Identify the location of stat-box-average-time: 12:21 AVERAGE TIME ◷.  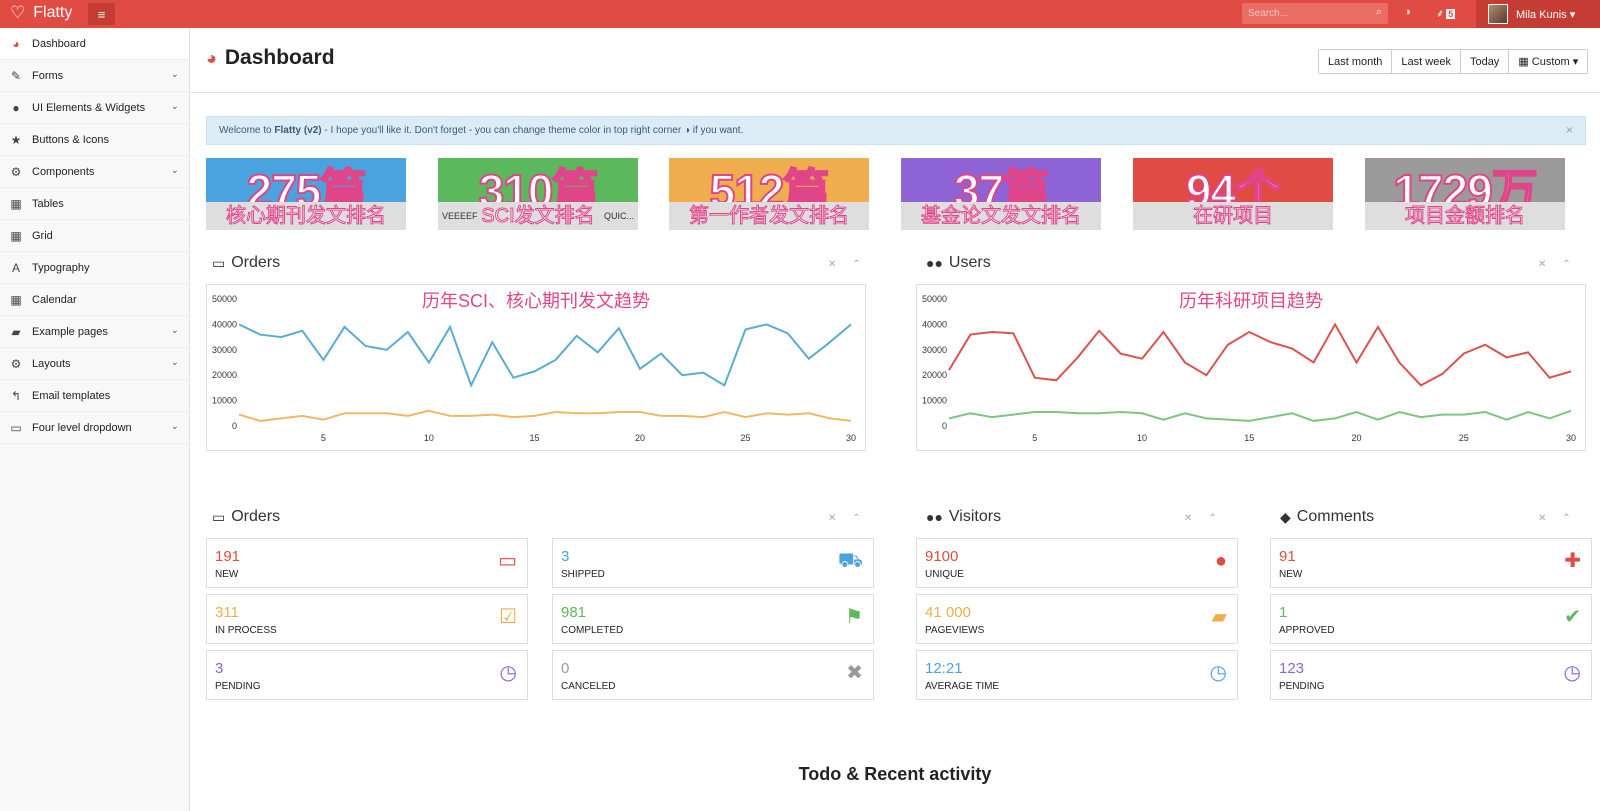
(1077, 675).